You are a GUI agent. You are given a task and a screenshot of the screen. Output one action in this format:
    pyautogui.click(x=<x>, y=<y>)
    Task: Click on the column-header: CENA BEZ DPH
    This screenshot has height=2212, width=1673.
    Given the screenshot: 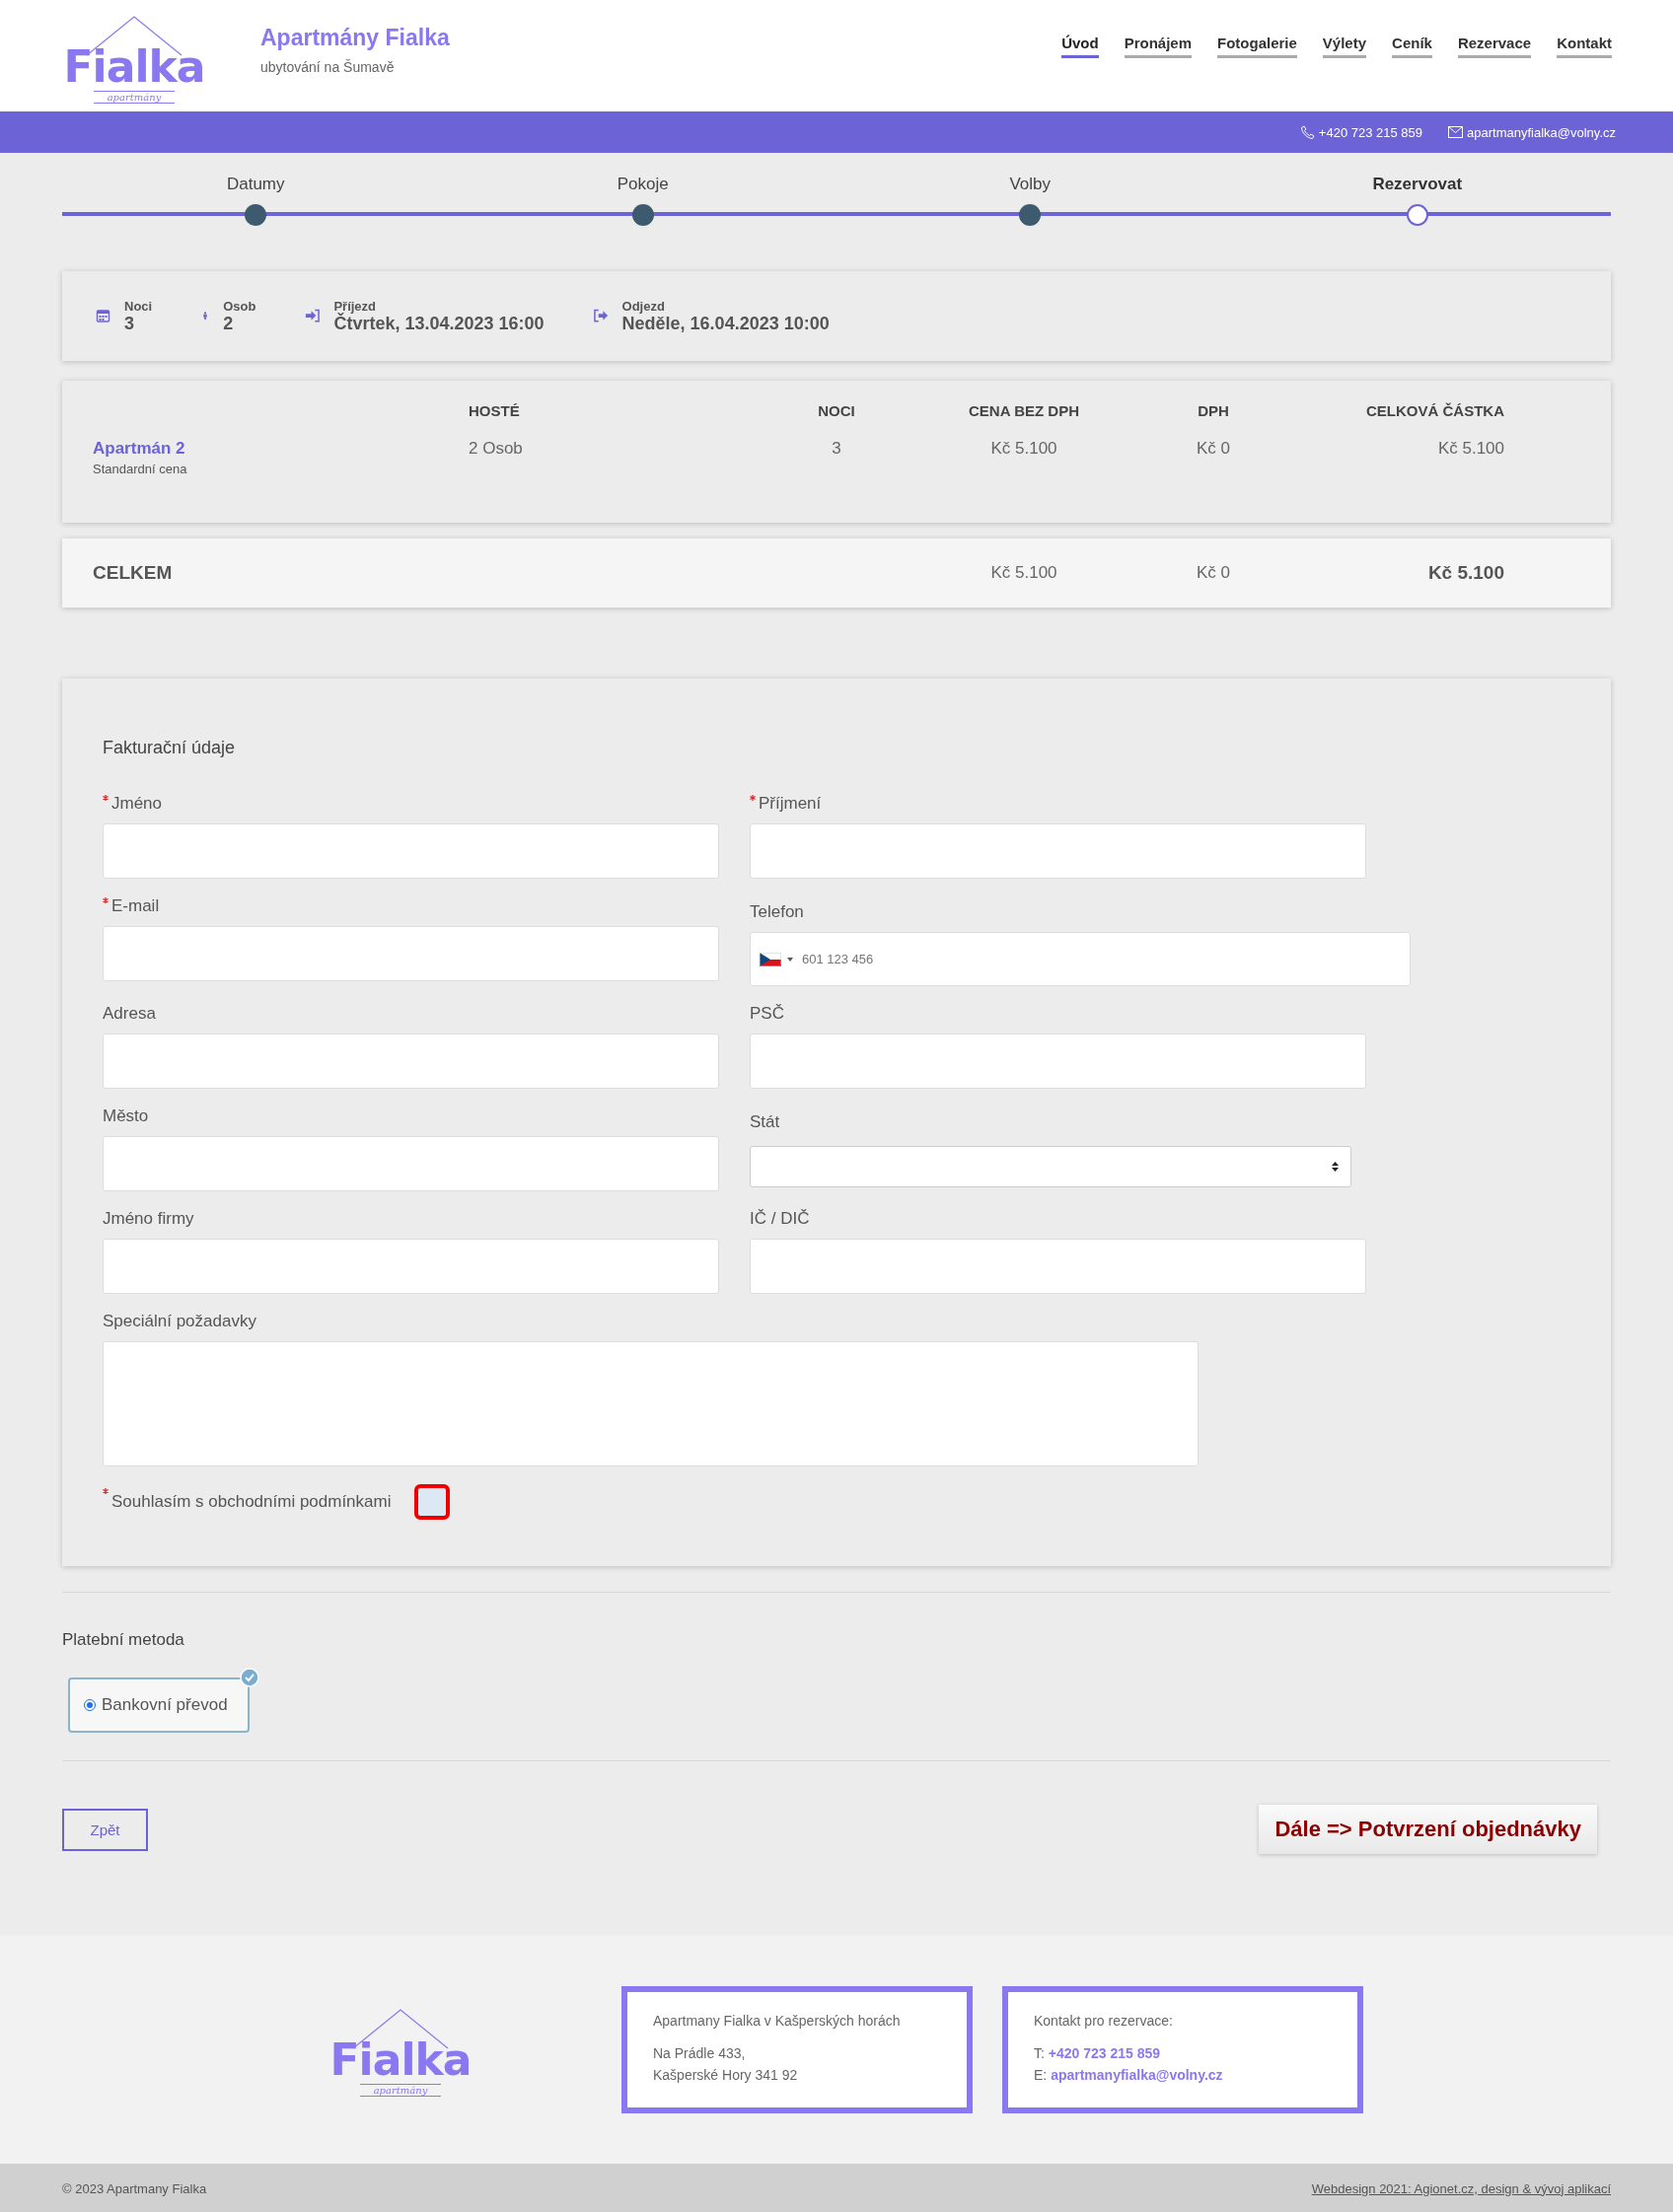 What is the action you would take?
    pyautogui.click(x=1024, y=410)
    